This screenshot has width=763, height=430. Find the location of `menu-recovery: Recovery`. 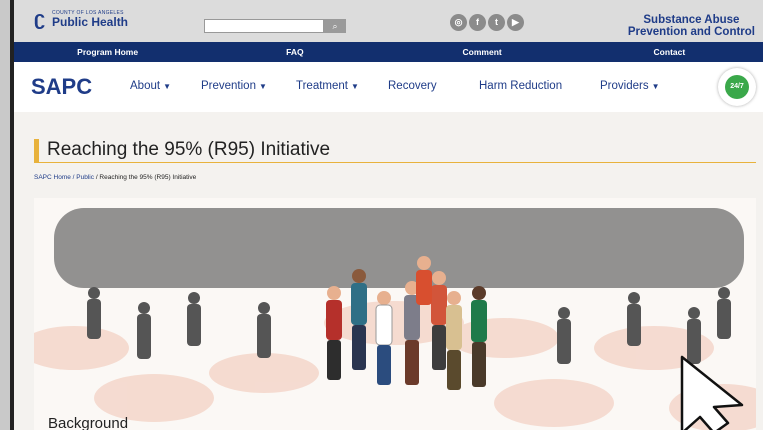

menu-recovery: Recovery is located at coordinates (412, 86).